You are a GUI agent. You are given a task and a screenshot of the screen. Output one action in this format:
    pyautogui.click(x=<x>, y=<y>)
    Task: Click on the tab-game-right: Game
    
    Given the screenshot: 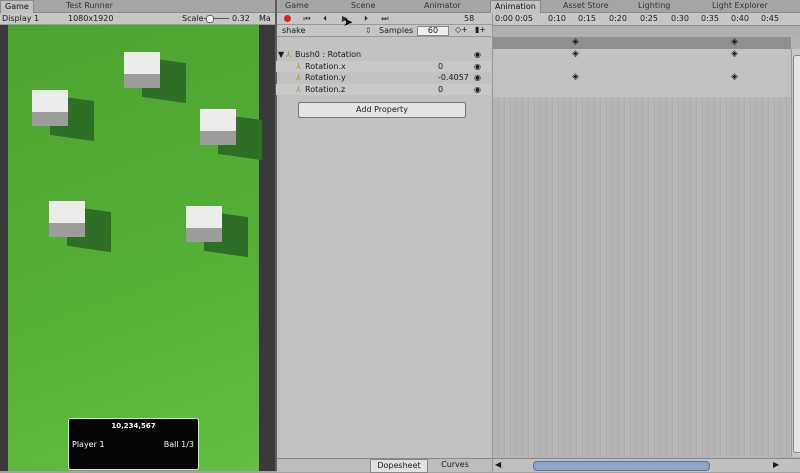 What is the action you would take?
    pyautogui.click(x=297, y=6)
    